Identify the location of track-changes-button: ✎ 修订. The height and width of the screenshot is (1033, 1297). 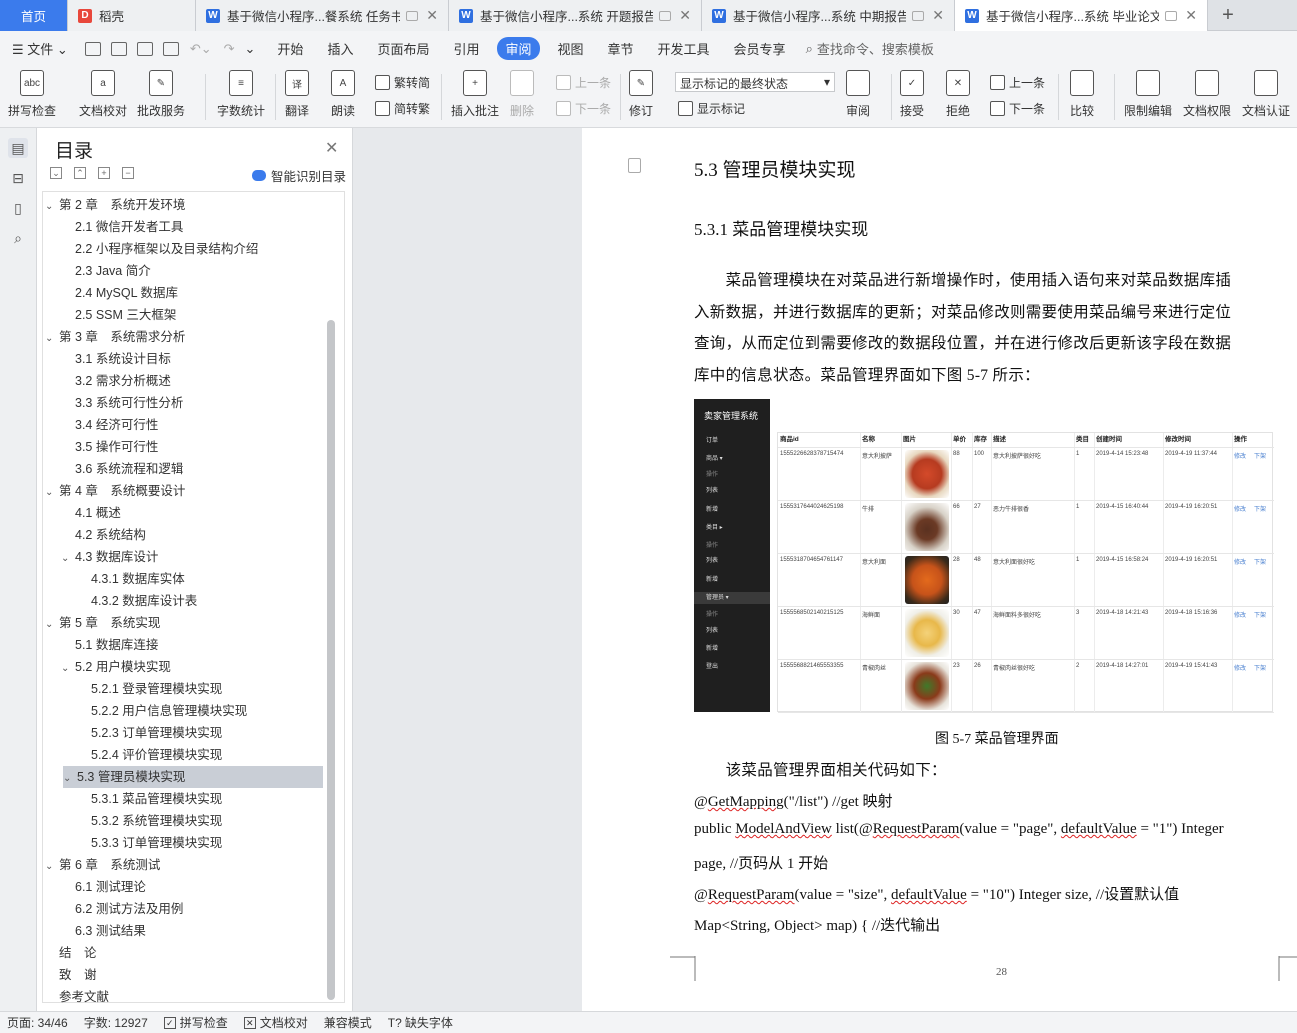
(641, 94).